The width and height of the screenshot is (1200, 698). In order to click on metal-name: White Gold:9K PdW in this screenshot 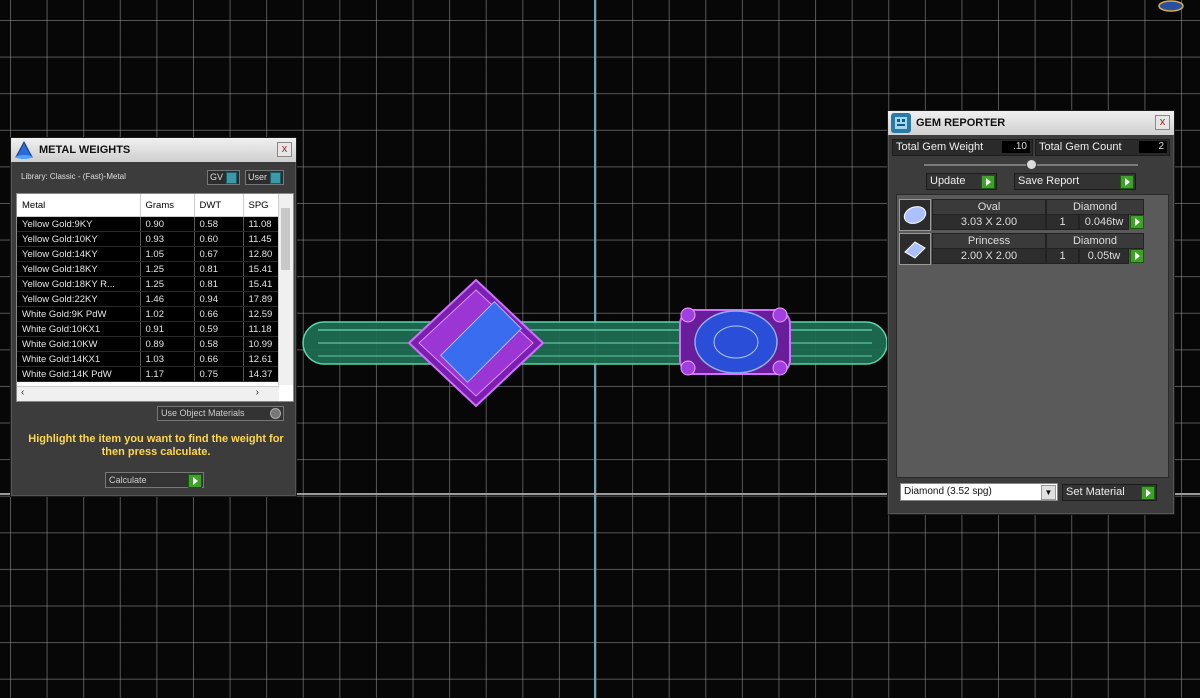, I will do `click(79, 314)`.